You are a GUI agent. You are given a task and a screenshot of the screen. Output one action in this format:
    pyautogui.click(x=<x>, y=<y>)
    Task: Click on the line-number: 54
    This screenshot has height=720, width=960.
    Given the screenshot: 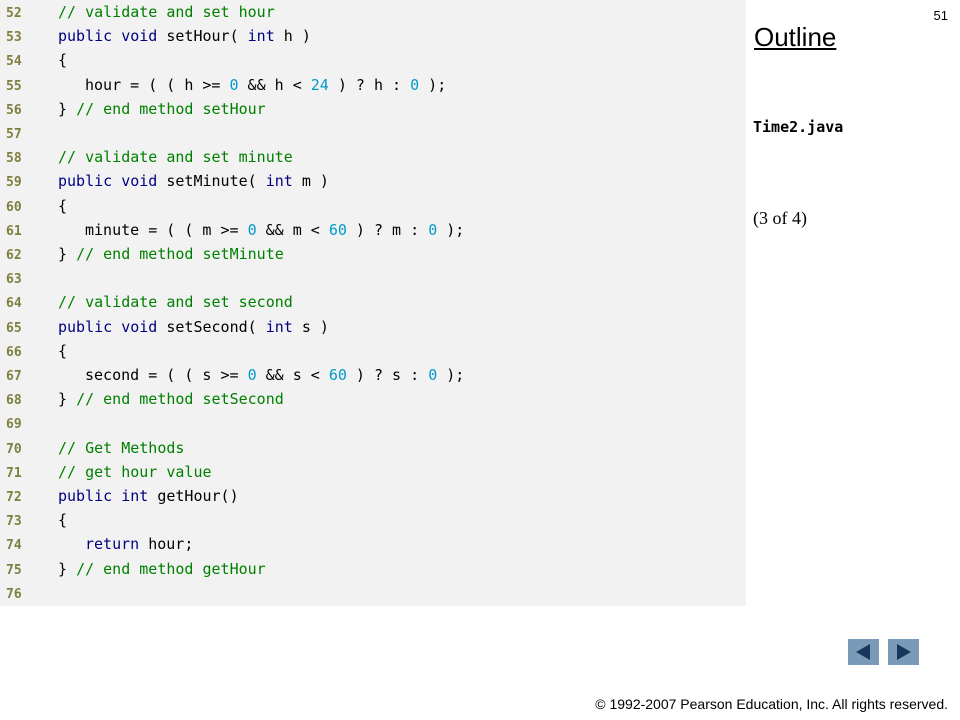 What is the action you would take?
    pyautogui.click(x=14, y=62)
    